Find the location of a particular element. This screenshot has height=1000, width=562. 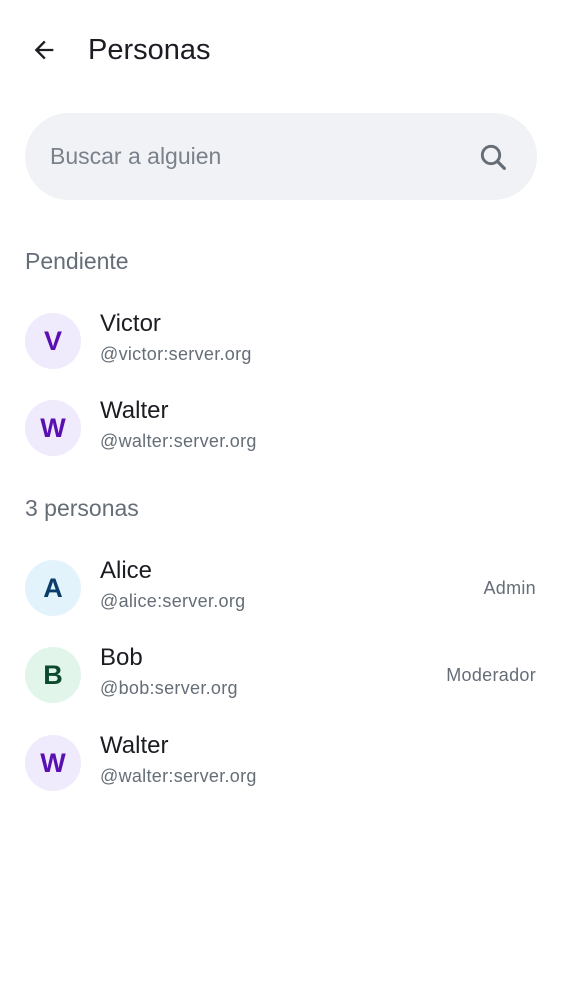

member-handle: @bob:server.org is located at coordinates (169, 688).